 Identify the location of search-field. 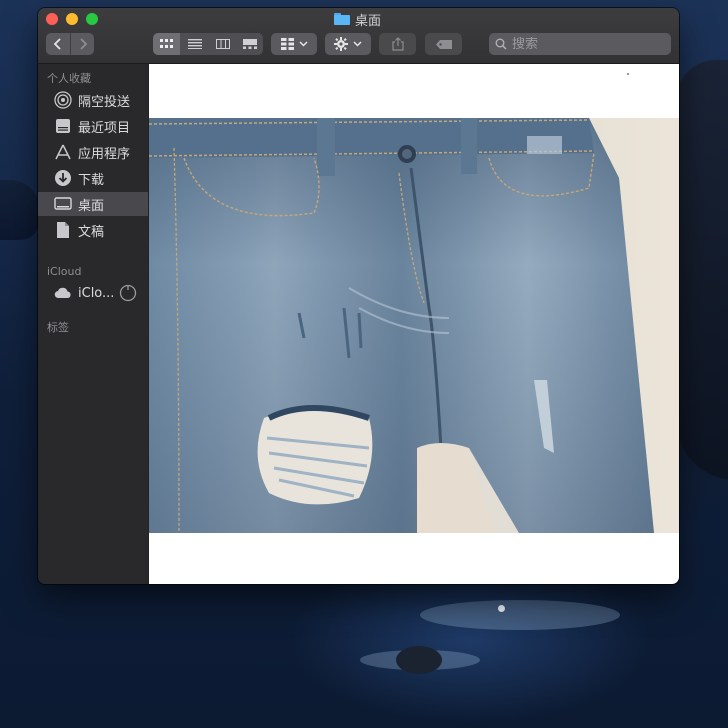
(580, 44).